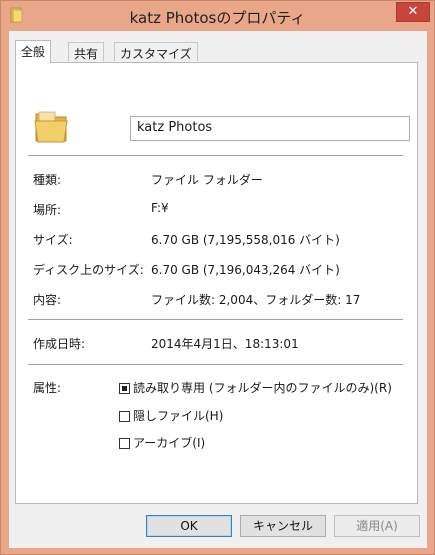 The image size is (435, 555). What do you see at coordinates (160, 208) in the screenshot?
I see `location-value: F:¥` at bounding box center [160, 208].